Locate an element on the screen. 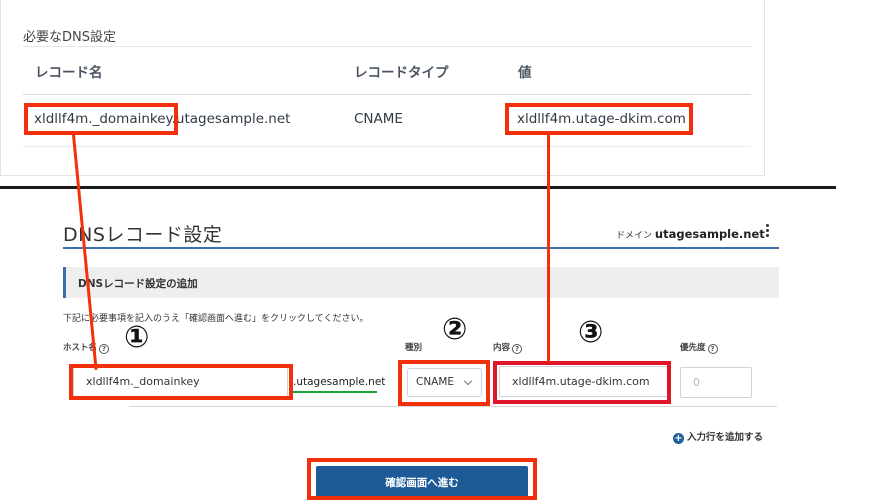  add-row-button: + 入力行を追加する is located at coordinates (718, 436).